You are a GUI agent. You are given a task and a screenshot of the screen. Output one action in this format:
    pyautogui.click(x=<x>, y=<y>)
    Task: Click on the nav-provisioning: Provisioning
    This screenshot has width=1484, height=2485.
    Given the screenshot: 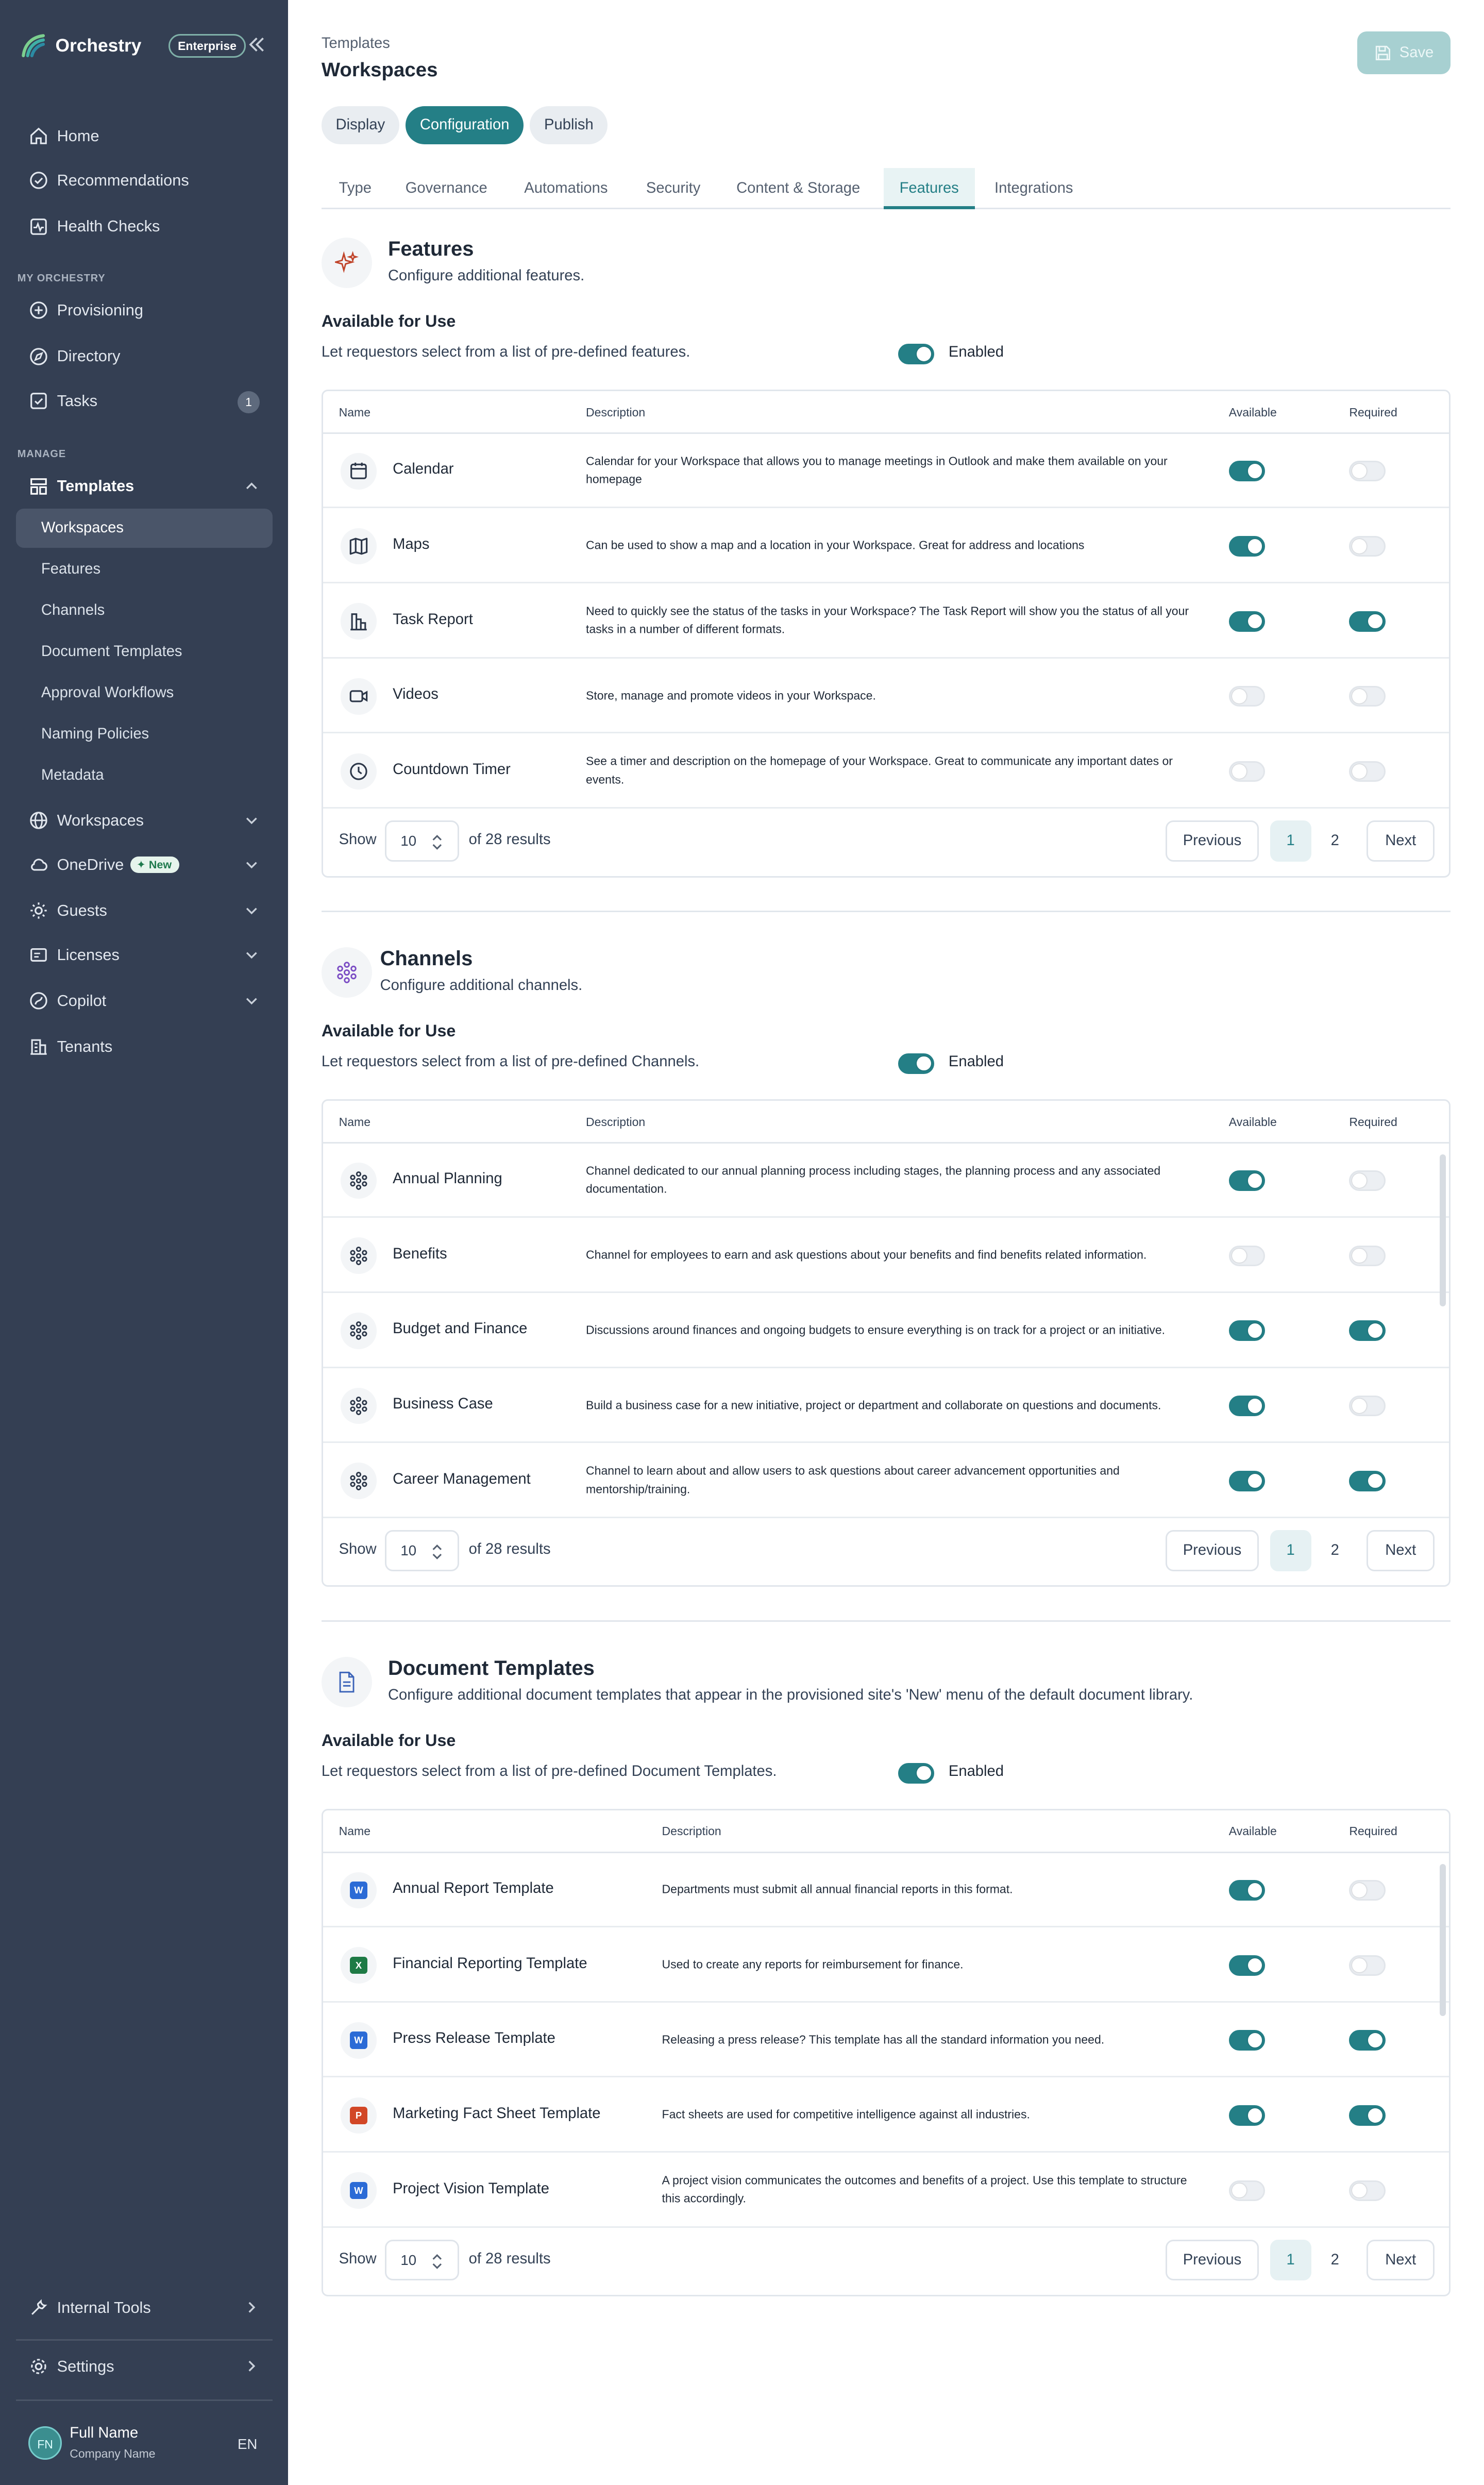 What is the action you would take?
    pyautogui.click(x=144, y=310)
    